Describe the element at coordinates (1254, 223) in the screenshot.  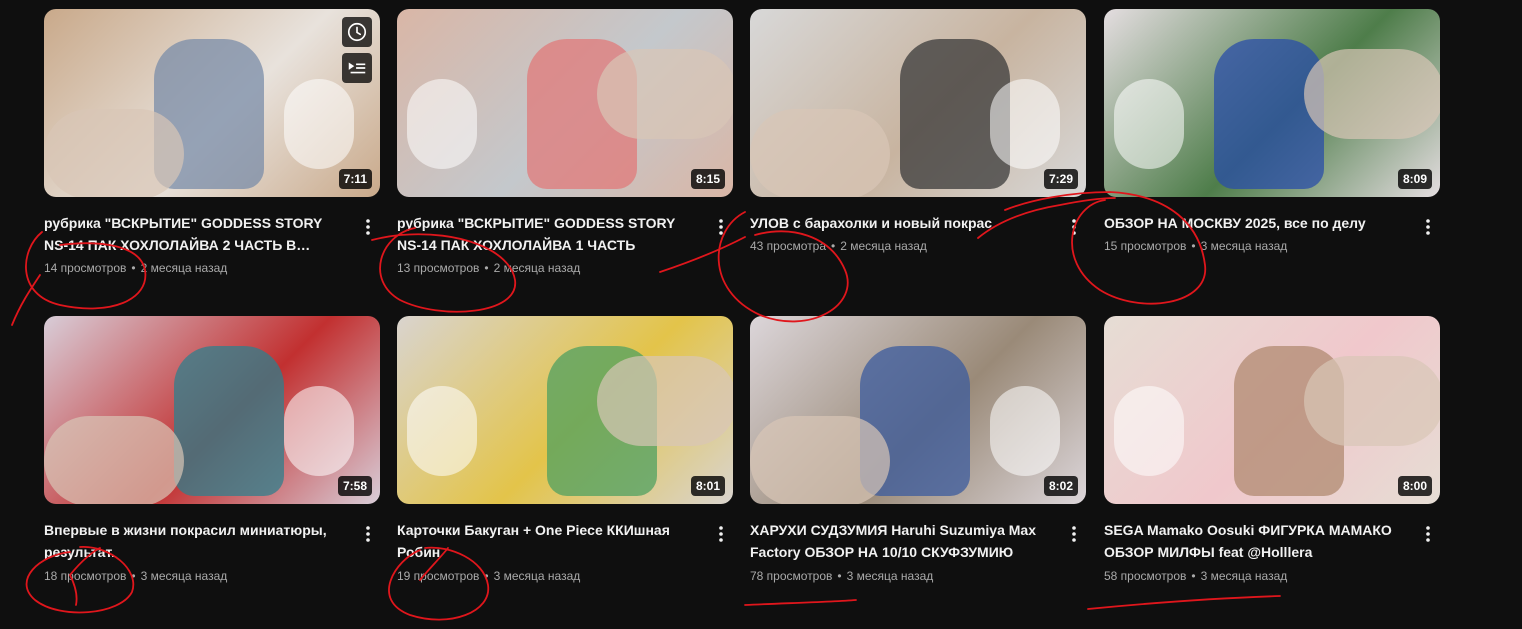
I see `video-title: ОБЗОР НА МОСКВУ 2025, все по делу` at that location.